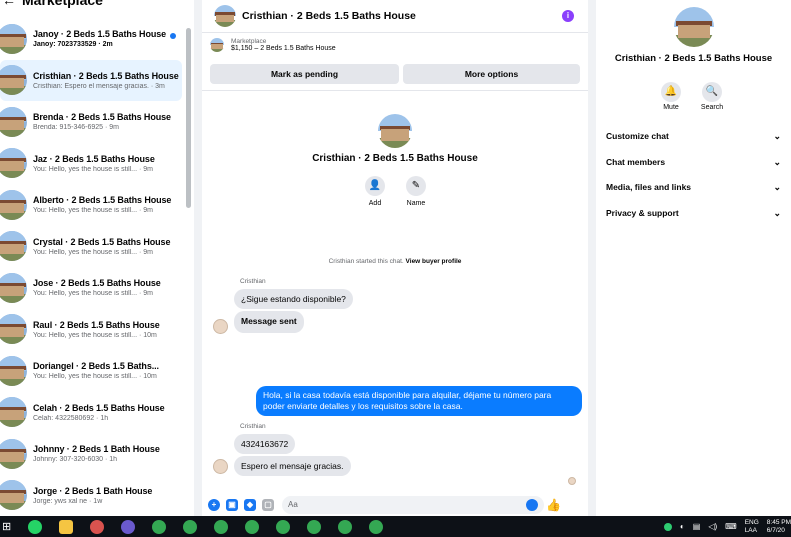 The image size is (791, 537). Describe the element at coordinates (188, 118) in the screenshot. I see `sidebar-scrollbar` at that location.